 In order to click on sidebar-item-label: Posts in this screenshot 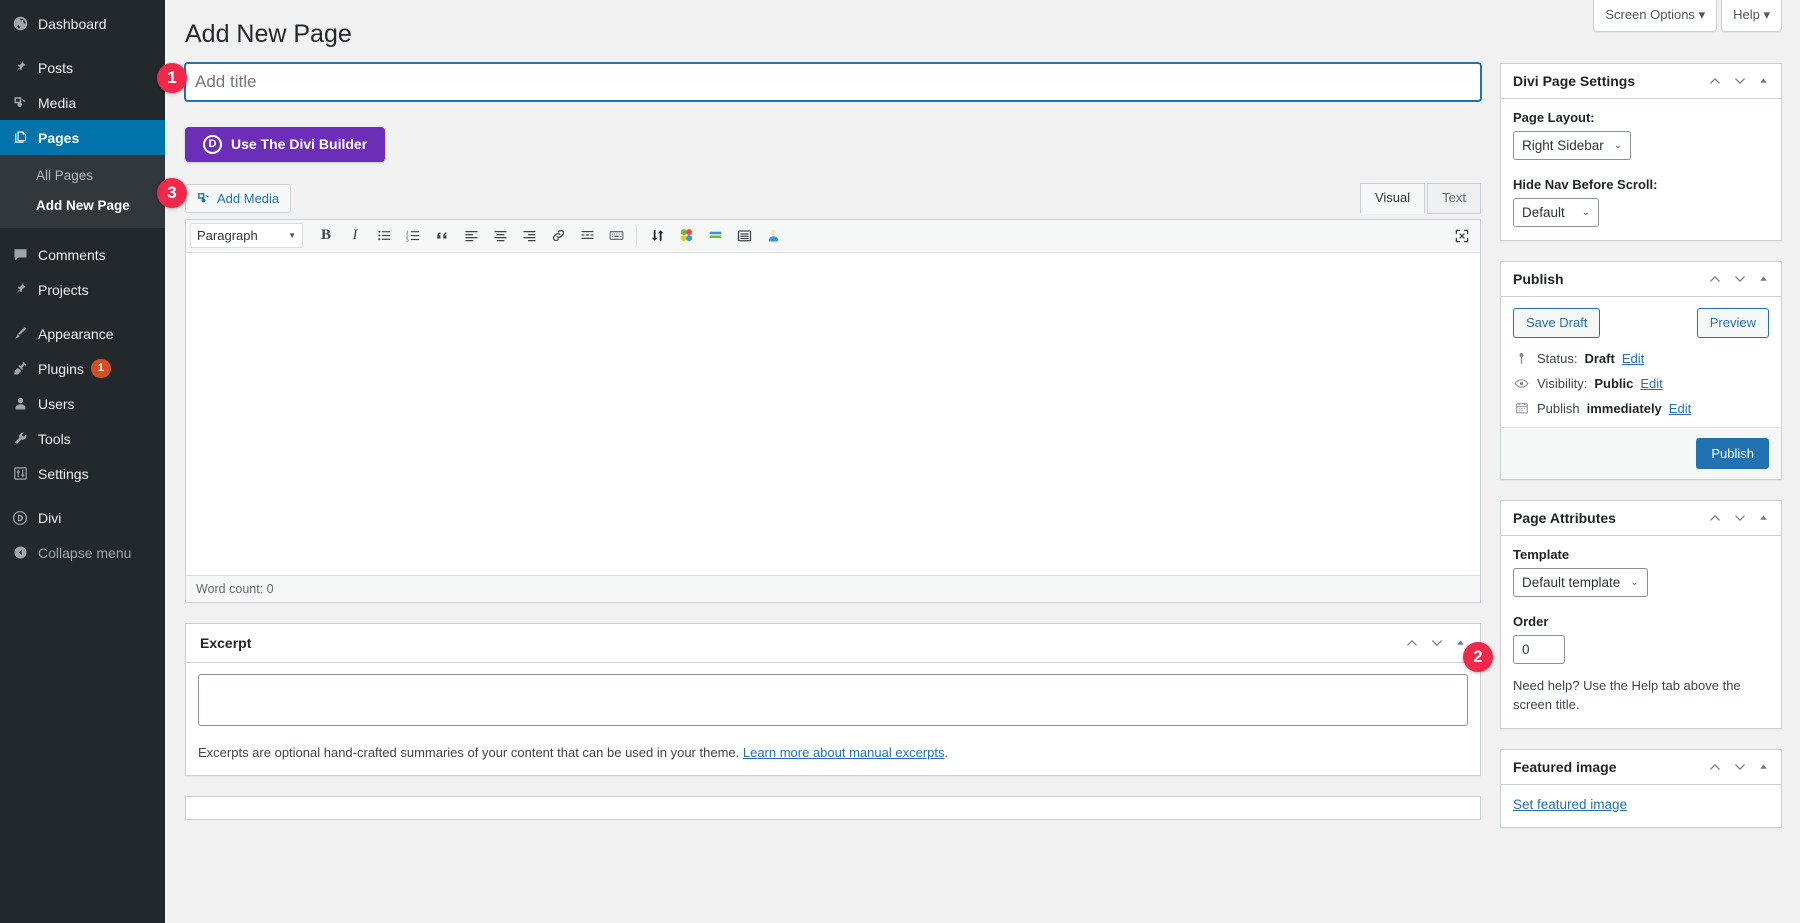, I will do `click(56, 67)`.